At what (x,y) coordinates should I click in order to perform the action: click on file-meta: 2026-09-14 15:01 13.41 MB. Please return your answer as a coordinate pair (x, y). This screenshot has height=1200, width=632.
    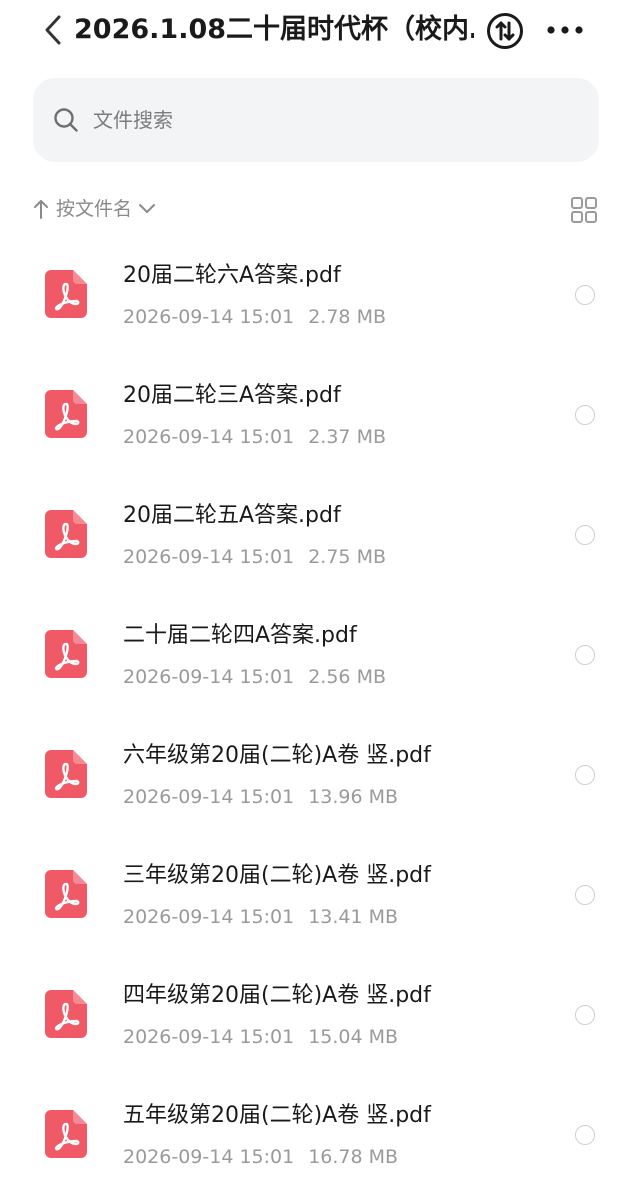
    Looking at the image, I should click on (260, 917).